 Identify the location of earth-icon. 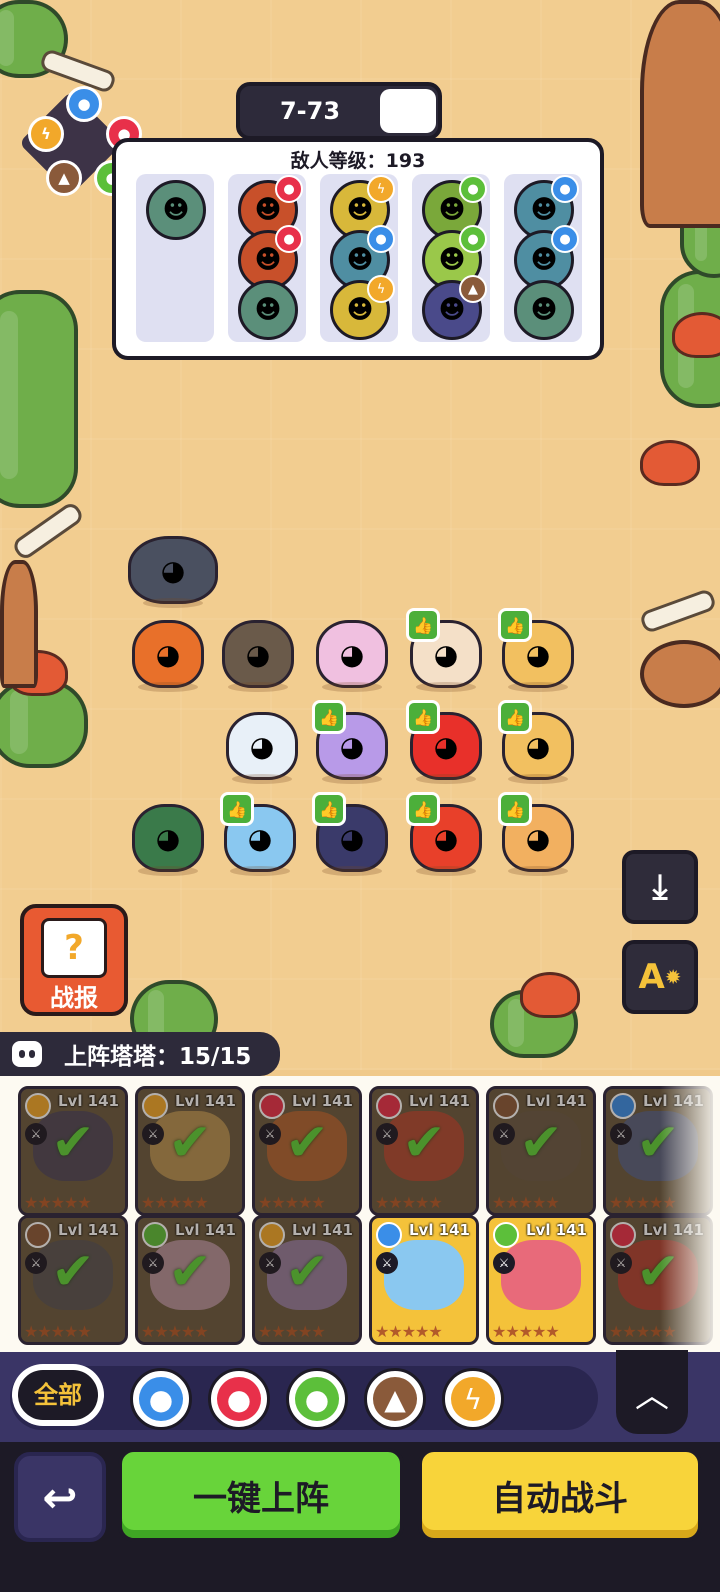
(38, 1235).